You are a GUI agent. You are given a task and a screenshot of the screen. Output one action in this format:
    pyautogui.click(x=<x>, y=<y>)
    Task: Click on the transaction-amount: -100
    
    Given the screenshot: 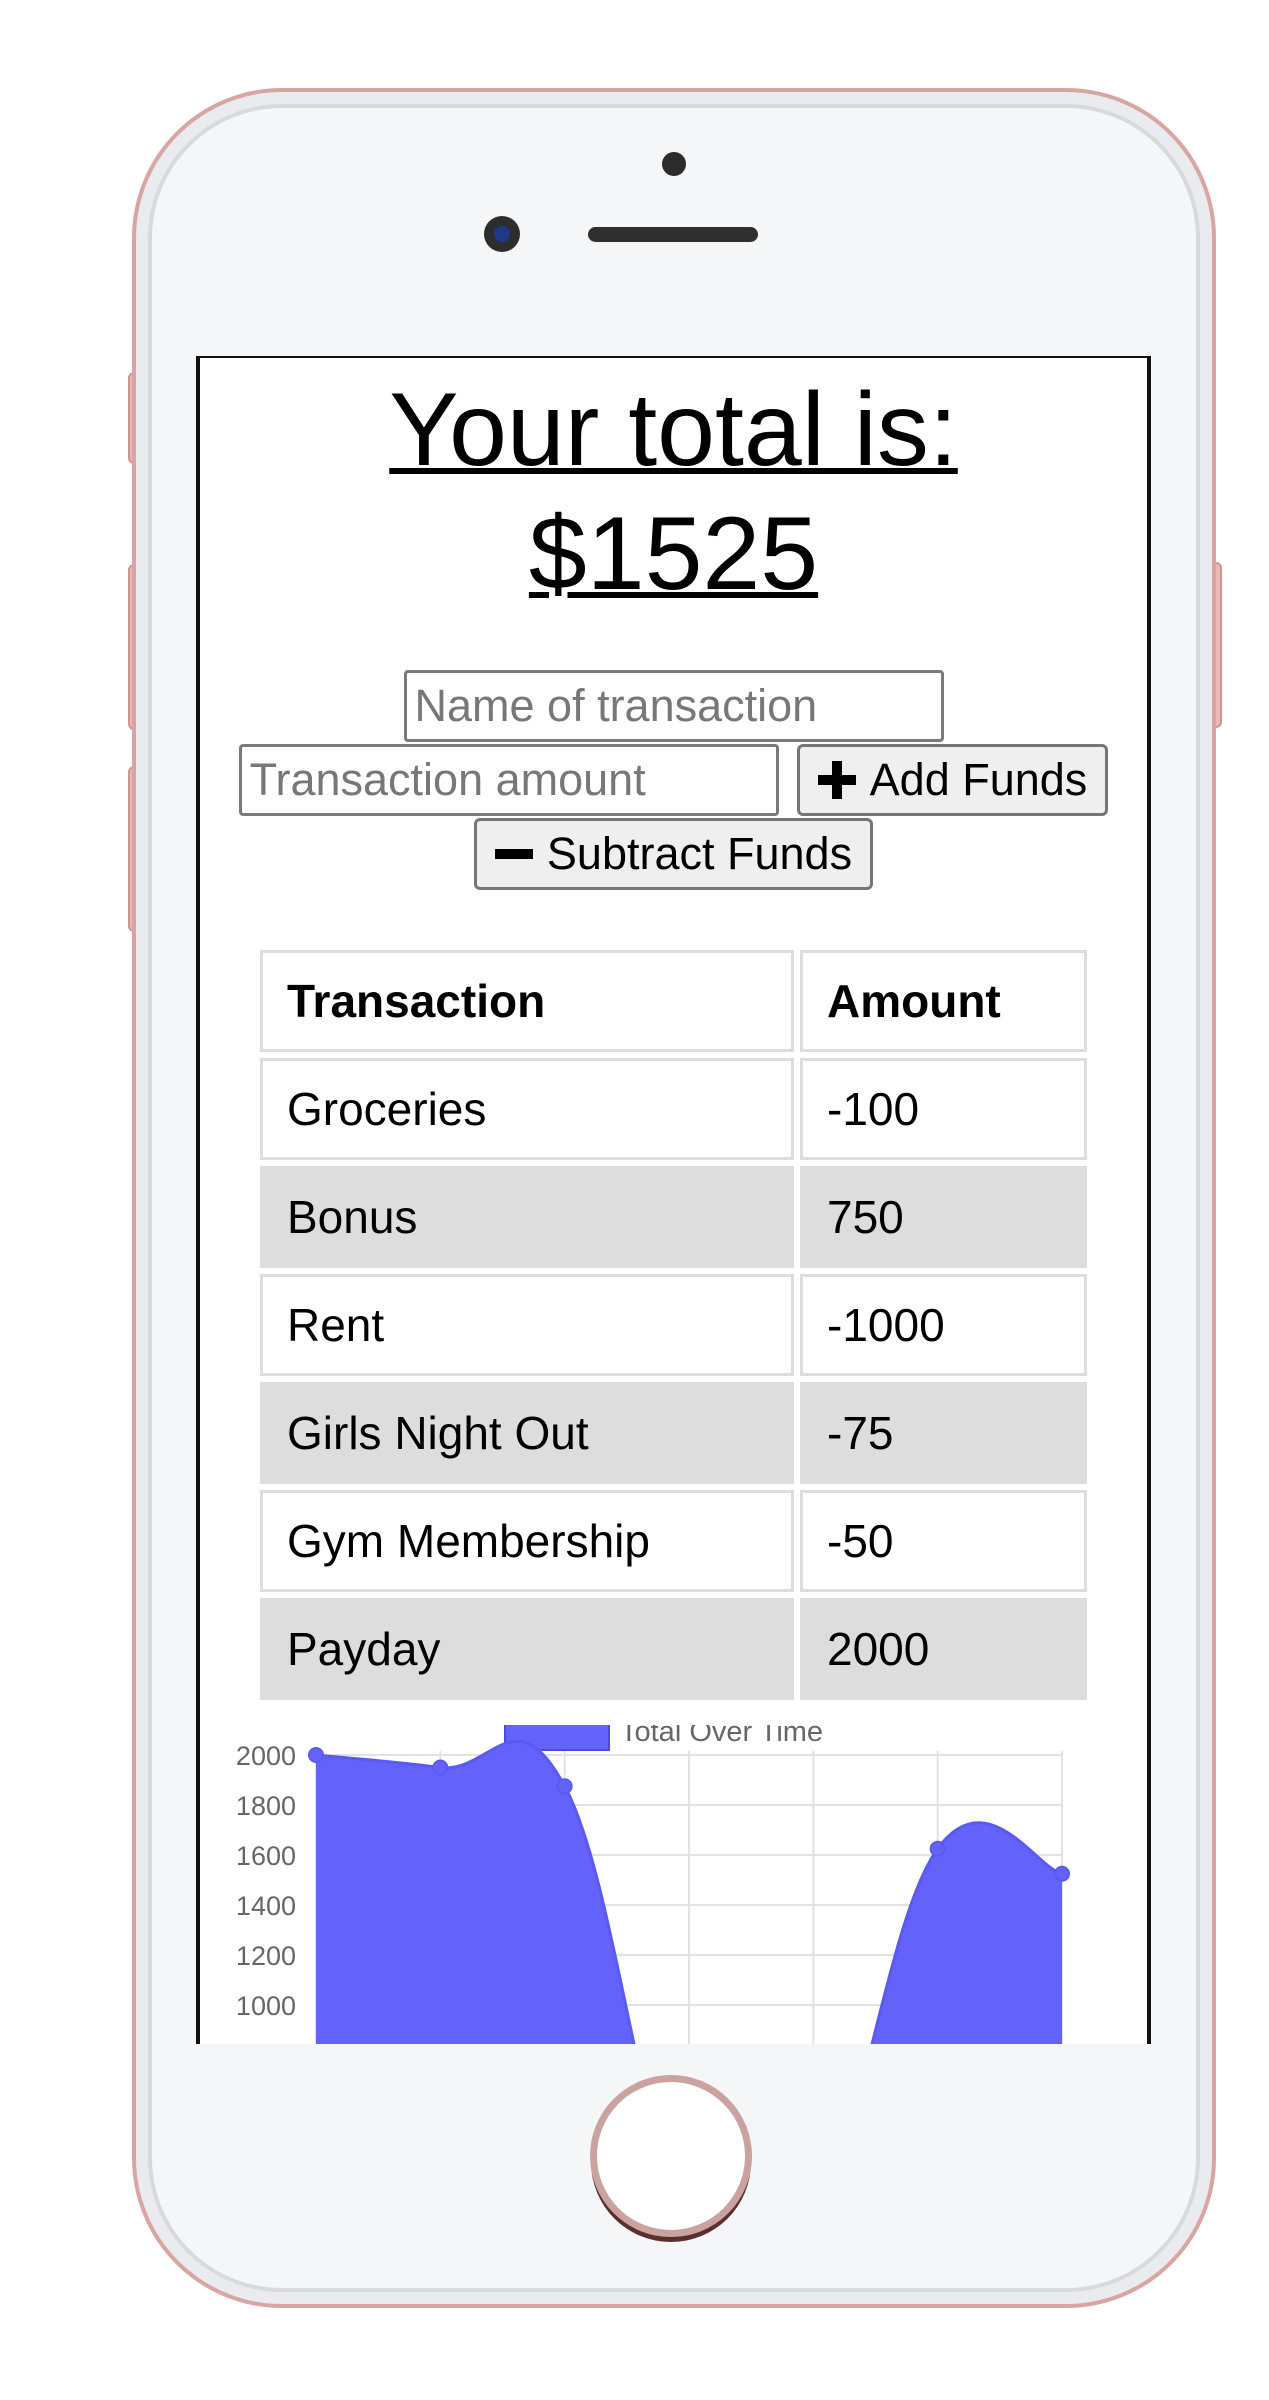 What is the action you would take?
    pyautogui.click(x=943, y=1109)
    